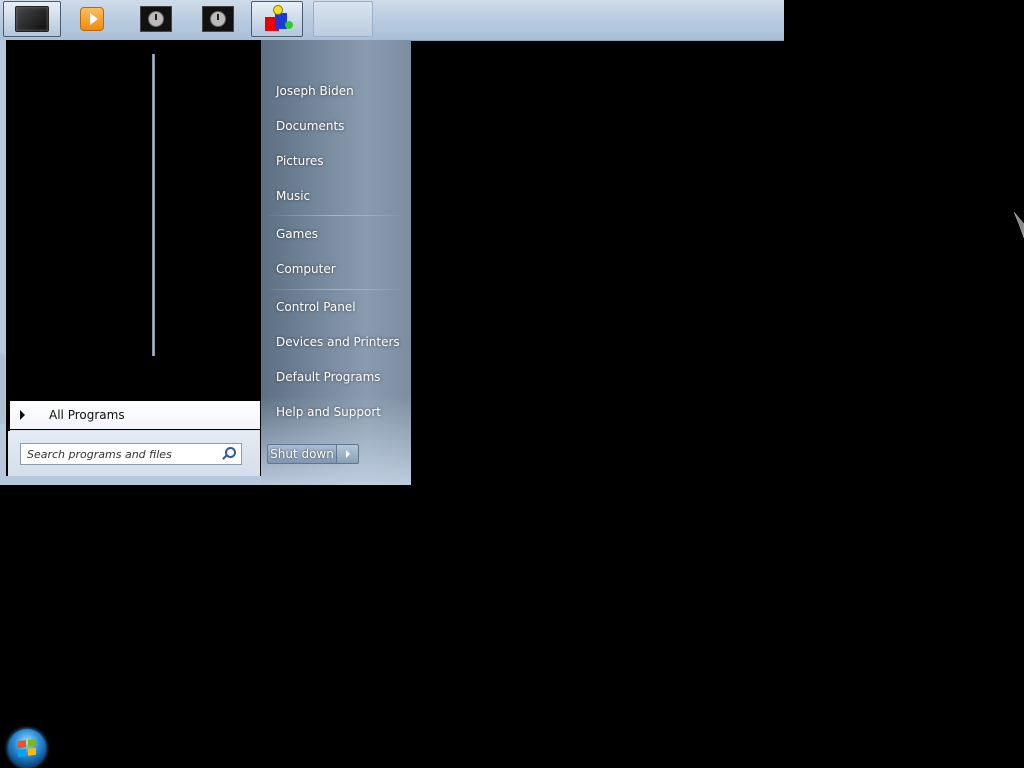 The width and height of the screenshot is (1024, 768). I want to click on terminal-icon, so click(32, 19).